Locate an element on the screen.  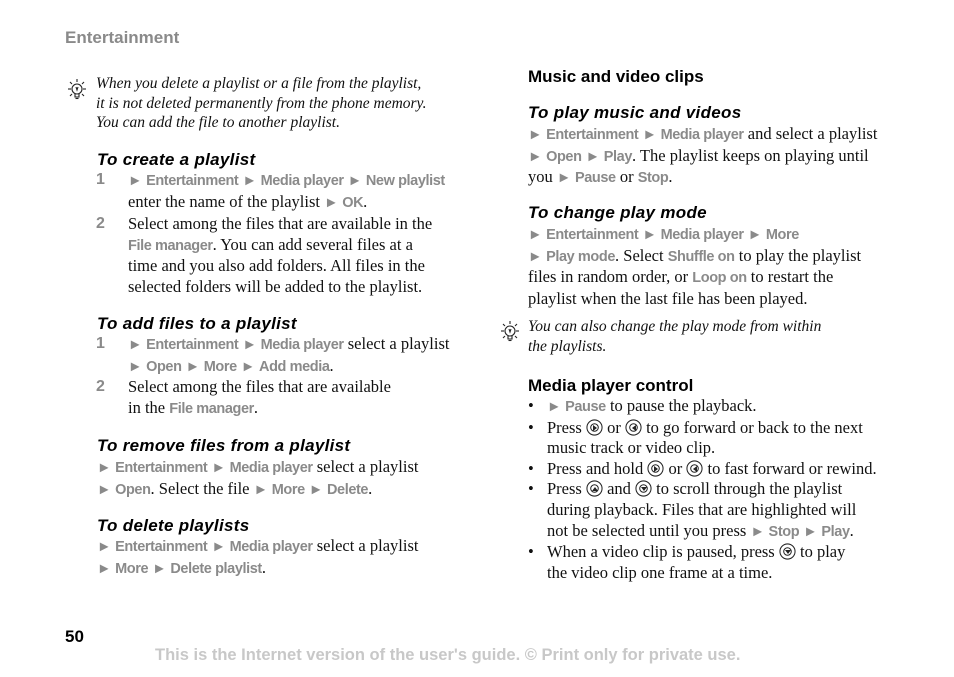
list-item: • ► Pause to pause the playback. is located at coordinates (642, 405).